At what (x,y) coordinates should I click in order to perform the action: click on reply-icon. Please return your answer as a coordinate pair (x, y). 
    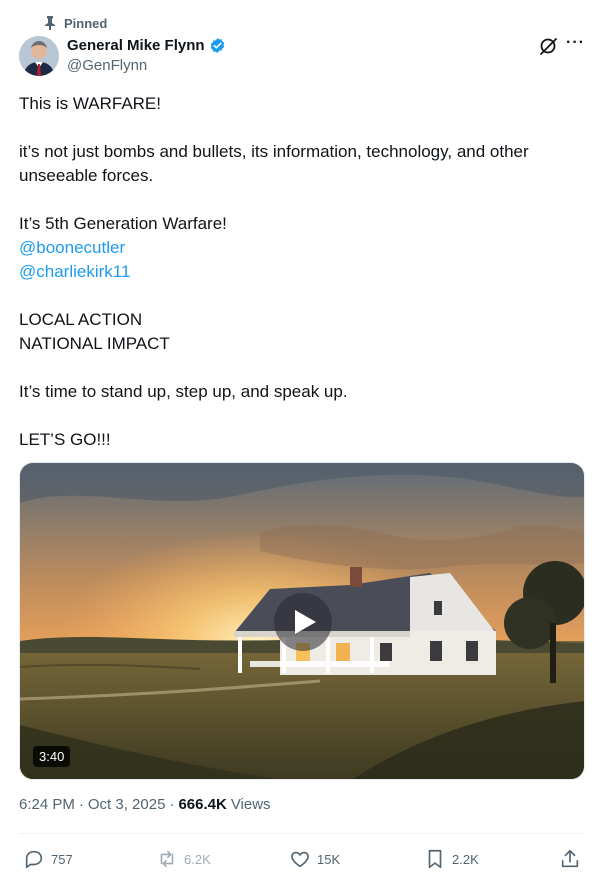
    Looking at the image, I should click on (34, 859).